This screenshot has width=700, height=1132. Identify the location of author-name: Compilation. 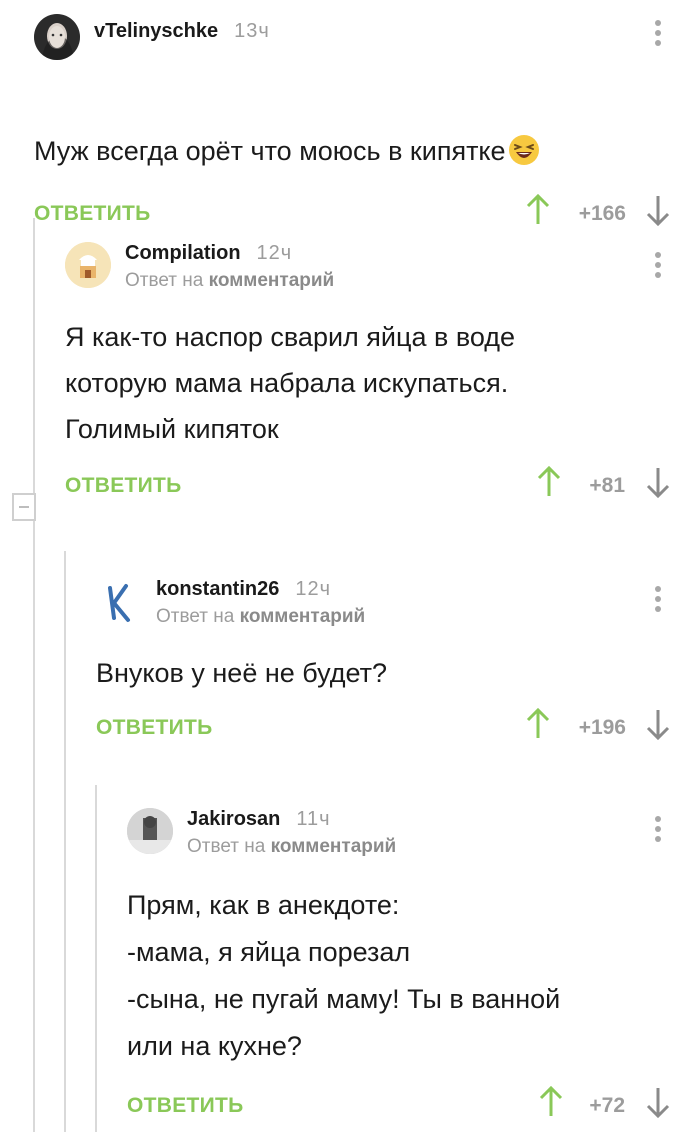
(183, 253).